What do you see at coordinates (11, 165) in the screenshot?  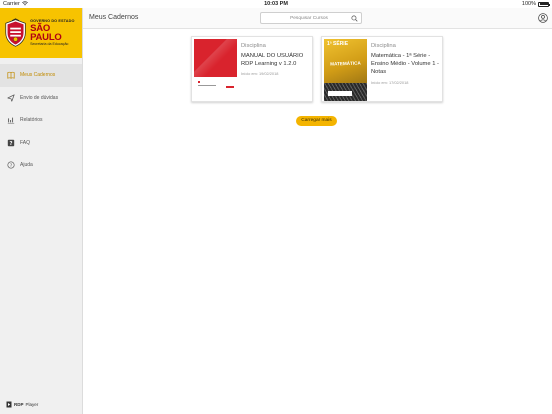 I see `help-circle-icon: ?` at bounding box center [11, 165].